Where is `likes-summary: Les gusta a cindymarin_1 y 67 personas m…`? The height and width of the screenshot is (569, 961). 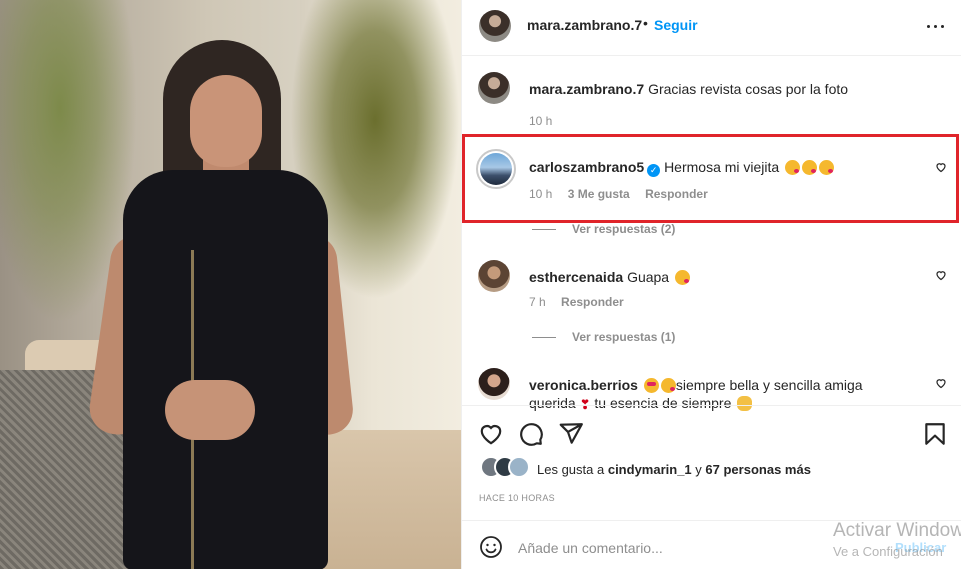 likes-summary: Les gusta a cindymarin_1 y 67 personas m… is located at coordinates (674, 469).